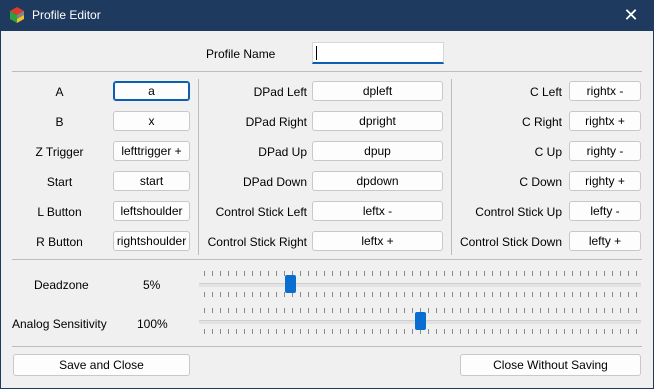 The height and width of the screenshot is (389, 654). What do you see at coordinates (151, 181) in the screenshot?
I see `mapping-button: start` at bounding box center [151, 181].